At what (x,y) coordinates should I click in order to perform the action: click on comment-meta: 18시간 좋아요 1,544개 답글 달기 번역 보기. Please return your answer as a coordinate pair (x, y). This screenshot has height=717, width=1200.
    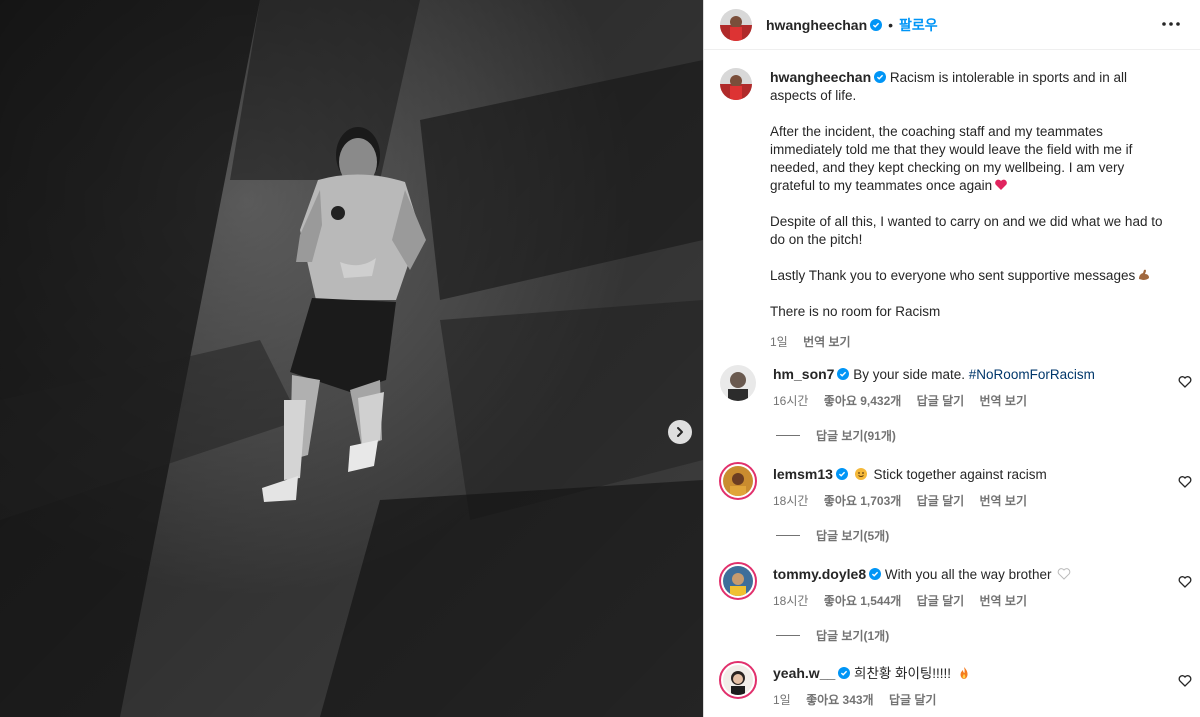
    Looking at the image, I should click on (983, 600).